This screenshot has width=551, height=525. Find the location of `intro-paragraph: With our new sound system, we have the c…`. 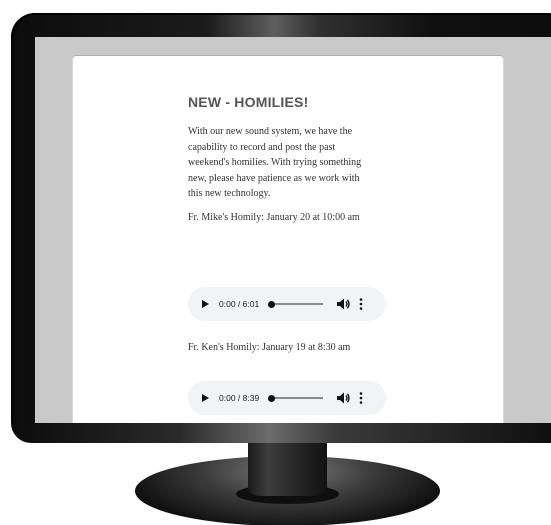

intro-paragraph: With our new sound system, we have the c… is located at coordinates (275, 162).